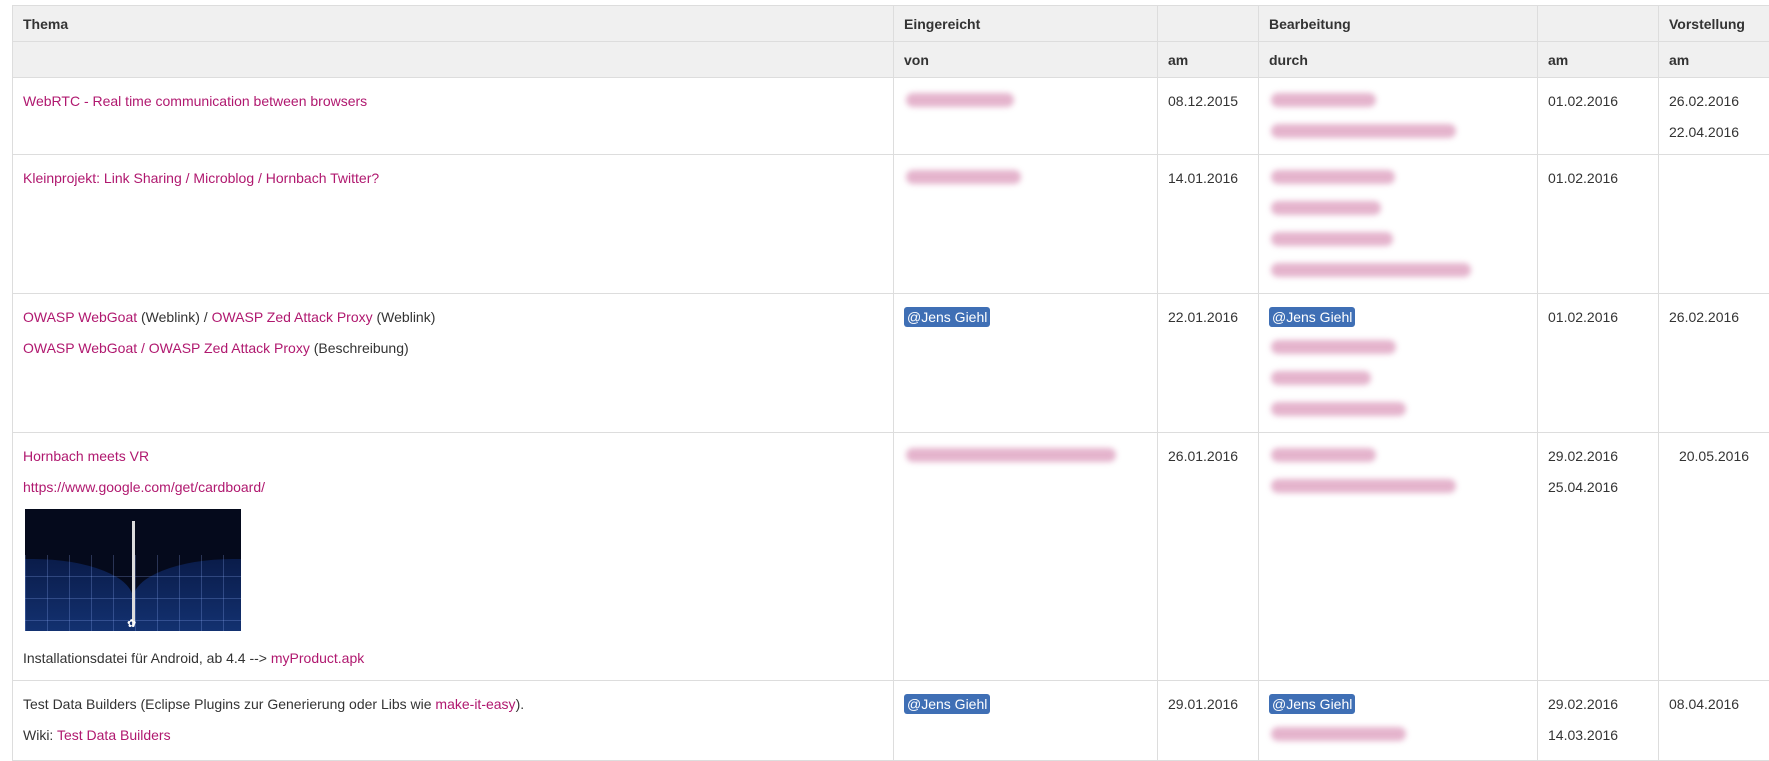  What do you see at coordinates (131, 624) in the screenshot?
I see `gear-icon: ✿` at bounding box center [131, 624].